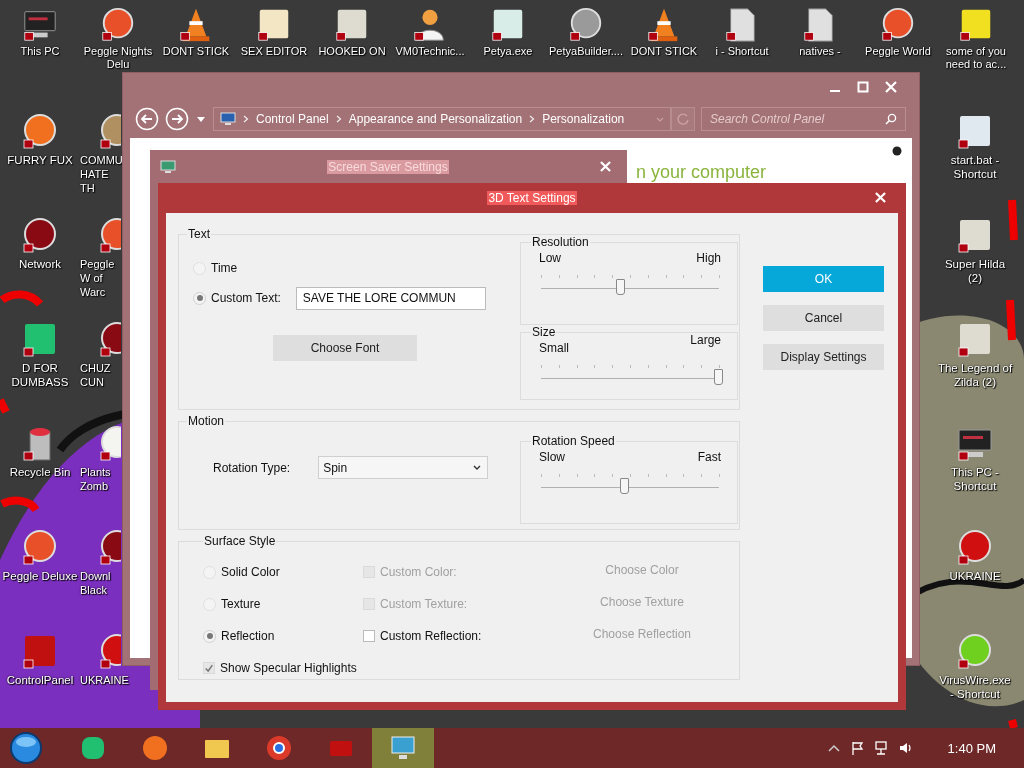  I want to click on icon-label: COMMU HATE TH, so click(100, 174).